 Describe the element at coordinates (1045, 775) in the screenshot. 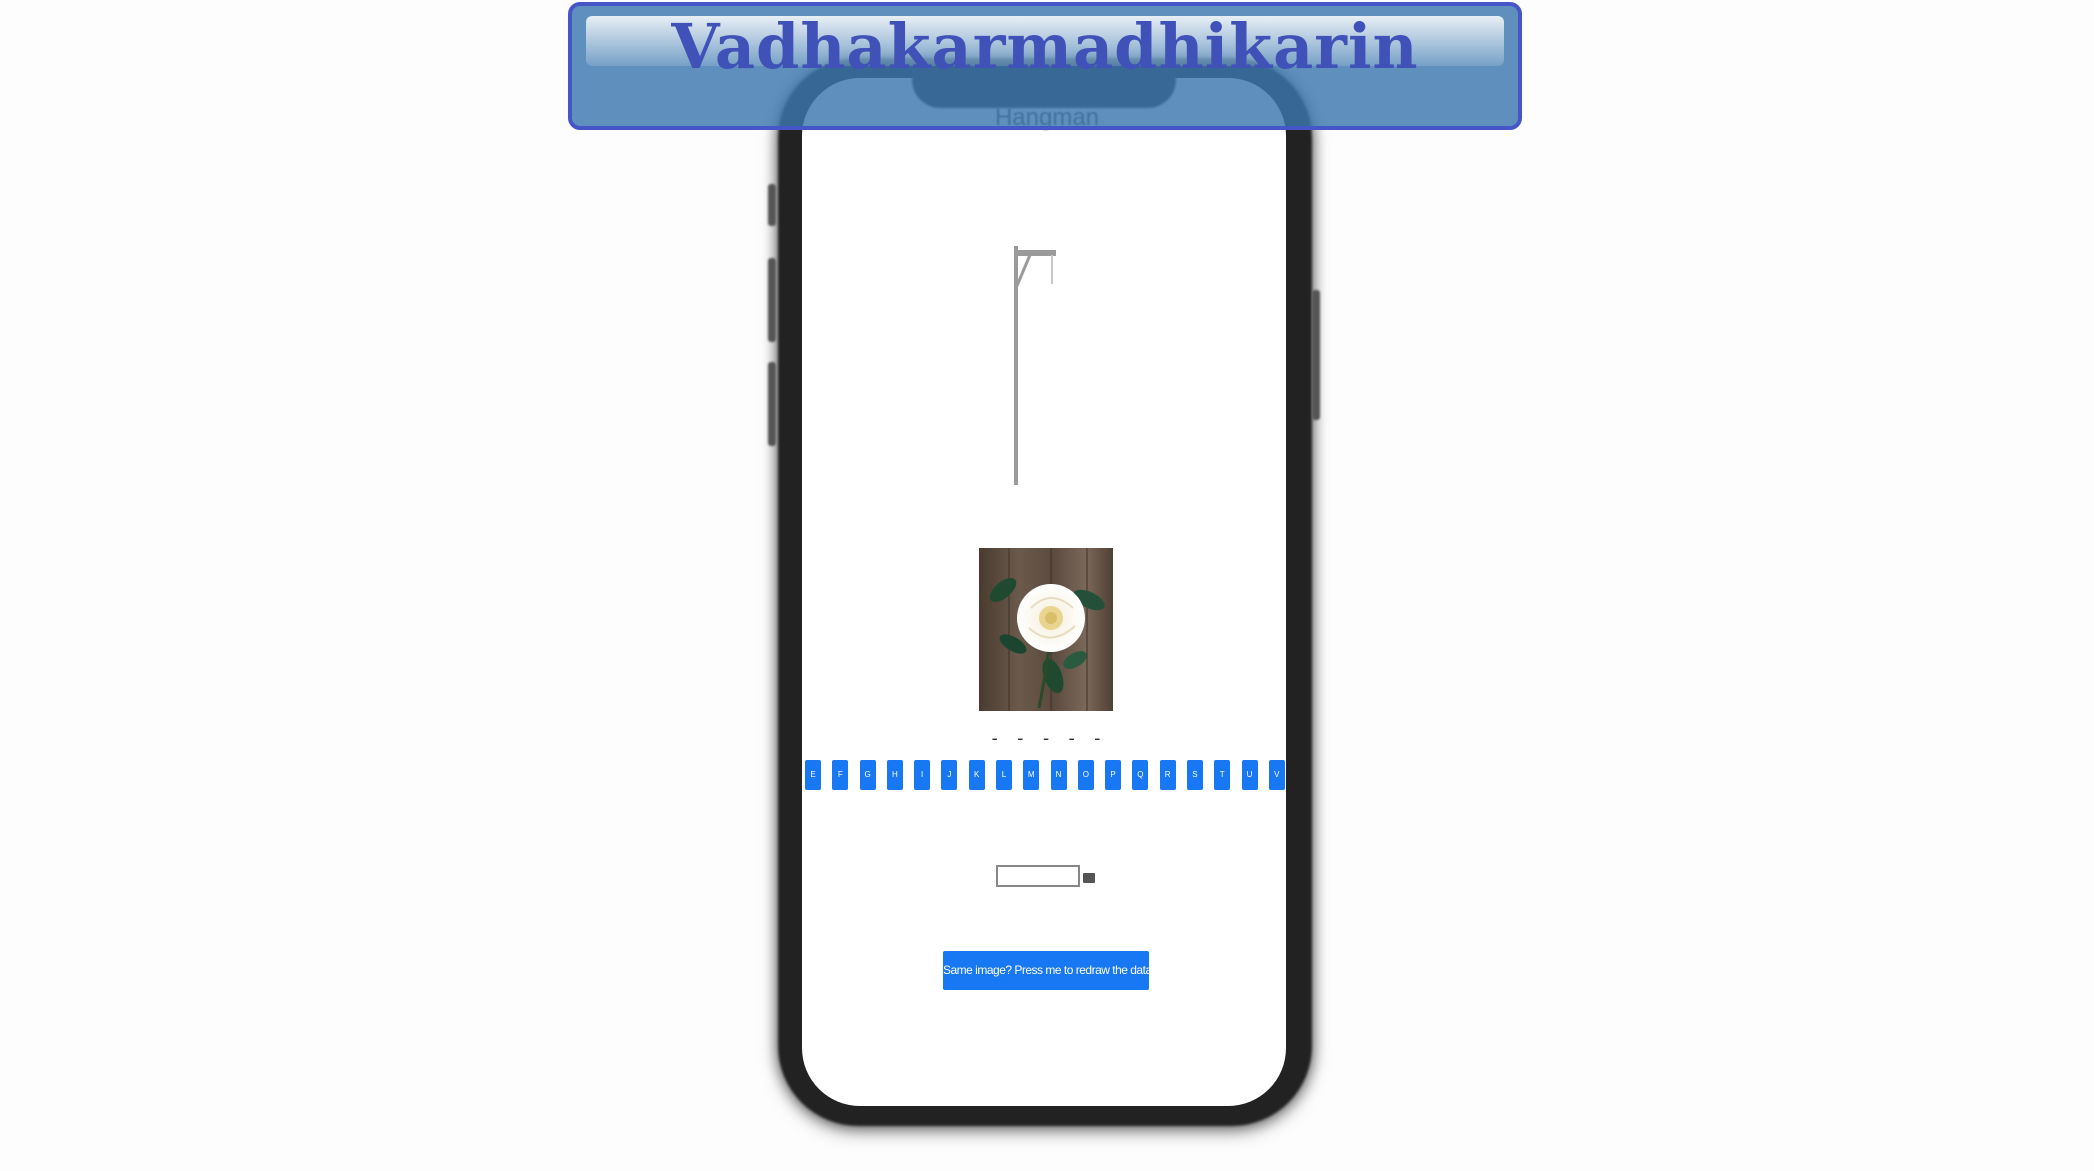

I see `letter-buttons: E F G H I J K L M N O P Q R S T U V` at that location.